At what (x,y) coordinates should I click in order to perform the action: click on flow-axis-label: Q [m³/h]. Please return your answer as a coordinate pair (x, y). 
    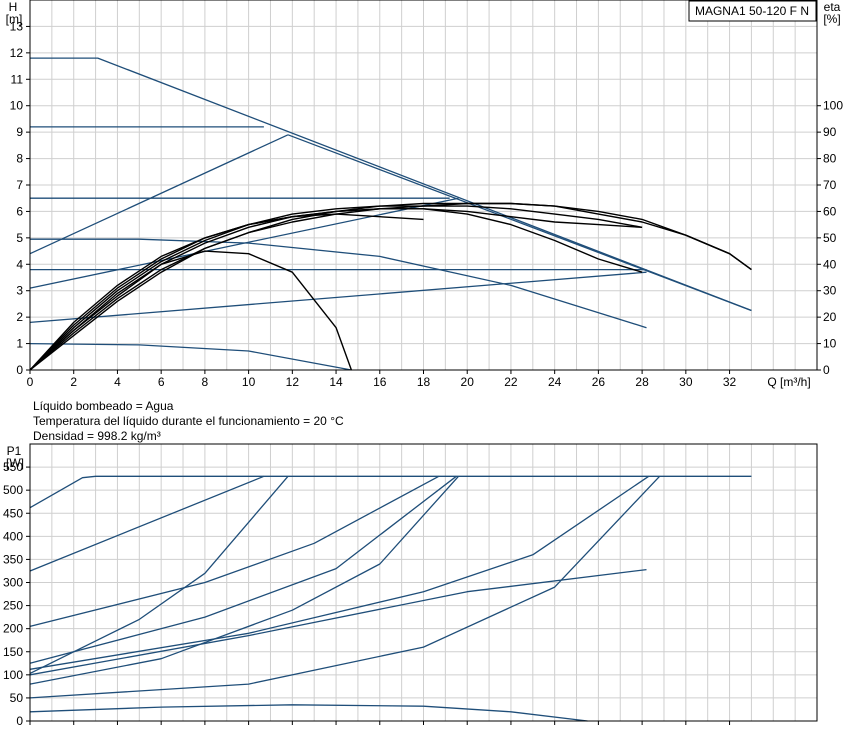
    Looking at the image, I should click on (788, 382).